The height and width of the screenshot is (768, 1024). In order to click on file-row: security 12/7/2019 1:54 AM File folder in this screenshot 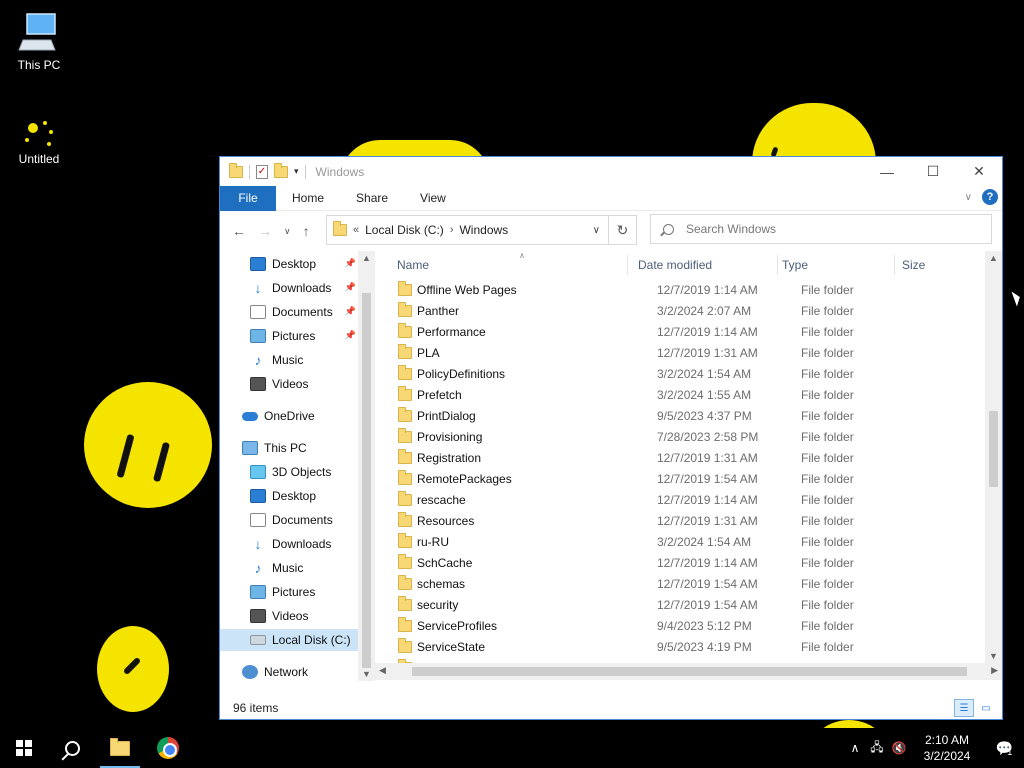, I will do `click(690, 604)`.